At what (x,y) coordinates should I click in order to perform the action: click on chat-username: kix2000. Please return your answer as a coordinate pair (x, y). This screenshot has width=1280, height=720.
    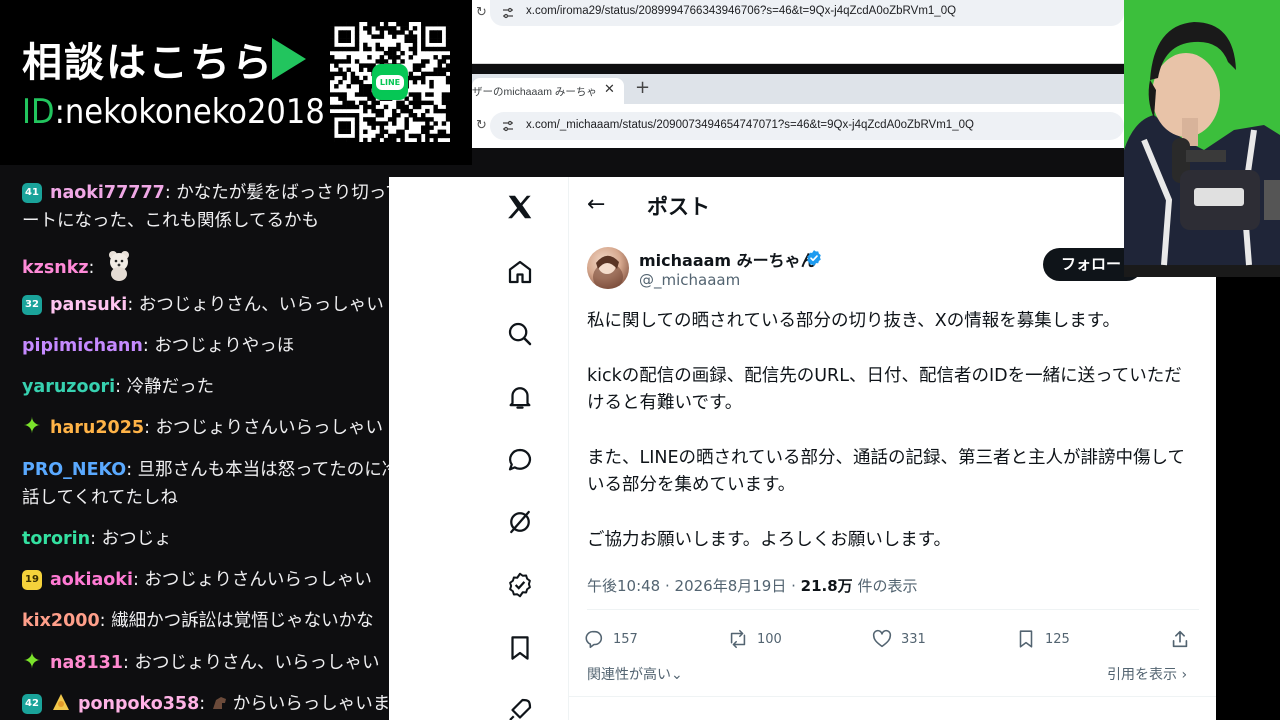
    Looking at the image, I should click on (61, 621).